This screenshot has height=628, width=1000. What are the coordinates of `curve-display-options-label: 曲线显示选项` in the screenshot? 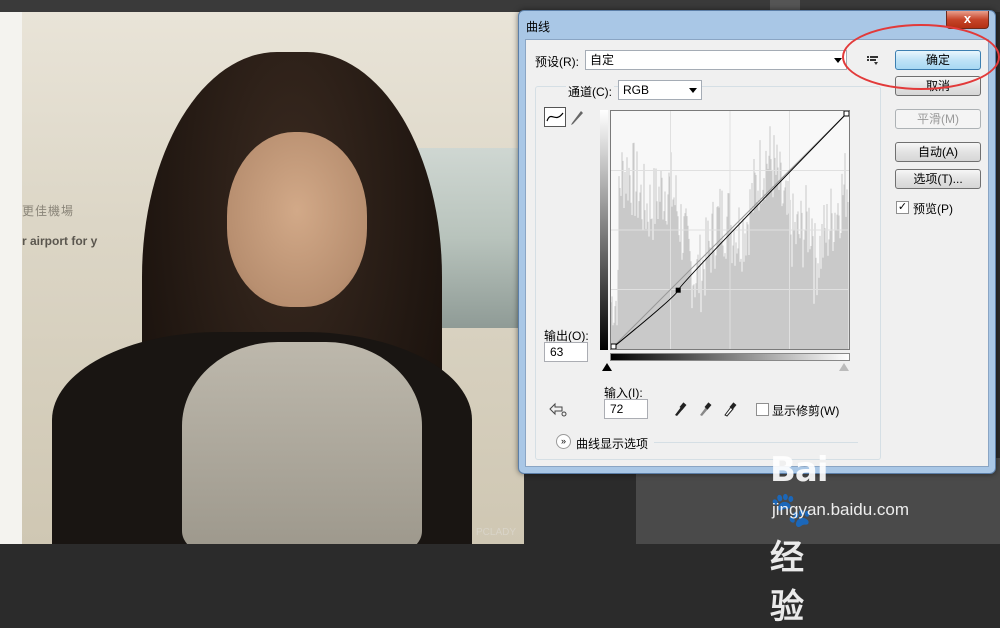 It's located at (612, 443).